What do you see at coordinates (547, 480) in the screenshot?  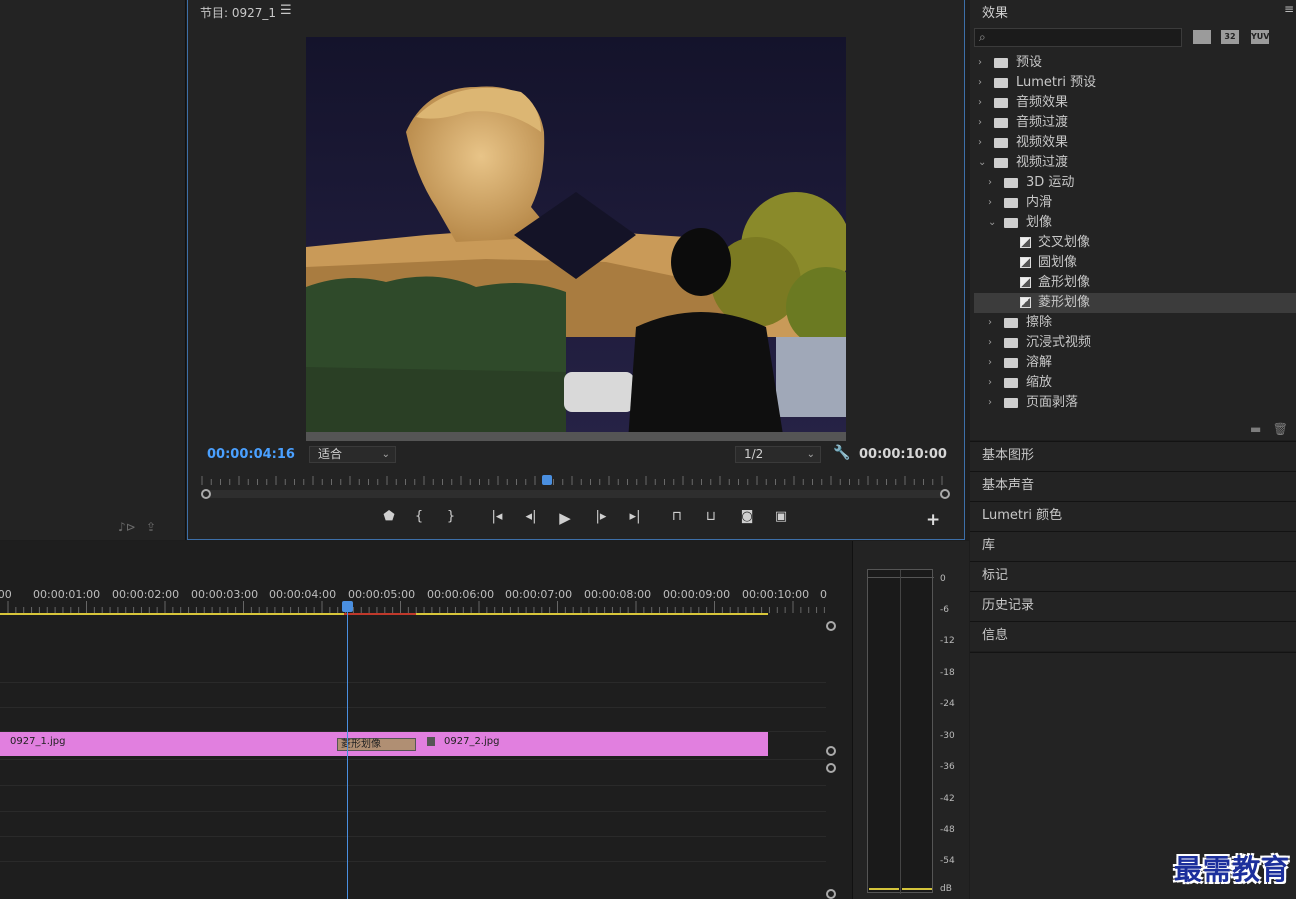 I see `monitor-playhead` at bounding box center [547, 480].